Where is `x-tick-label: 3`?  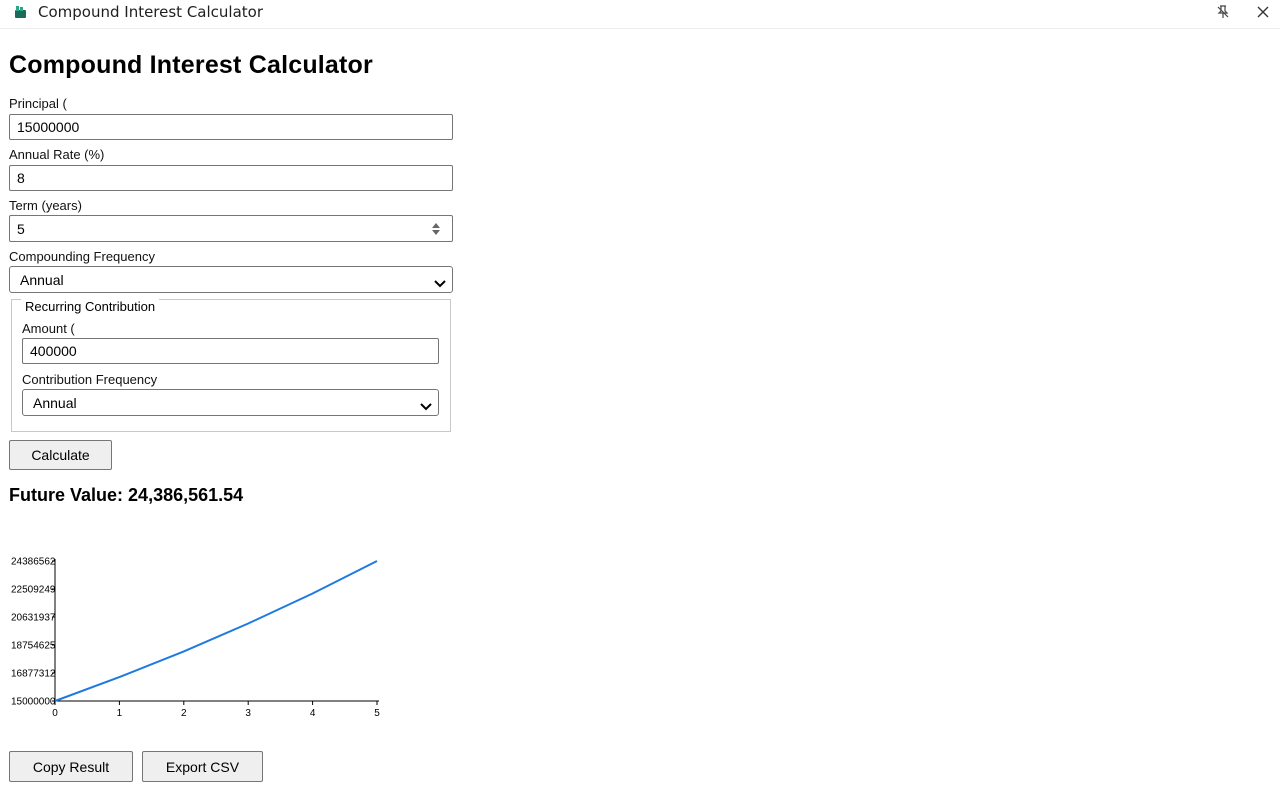 x-tick-label: 3 is located at coordinates (248, 713).